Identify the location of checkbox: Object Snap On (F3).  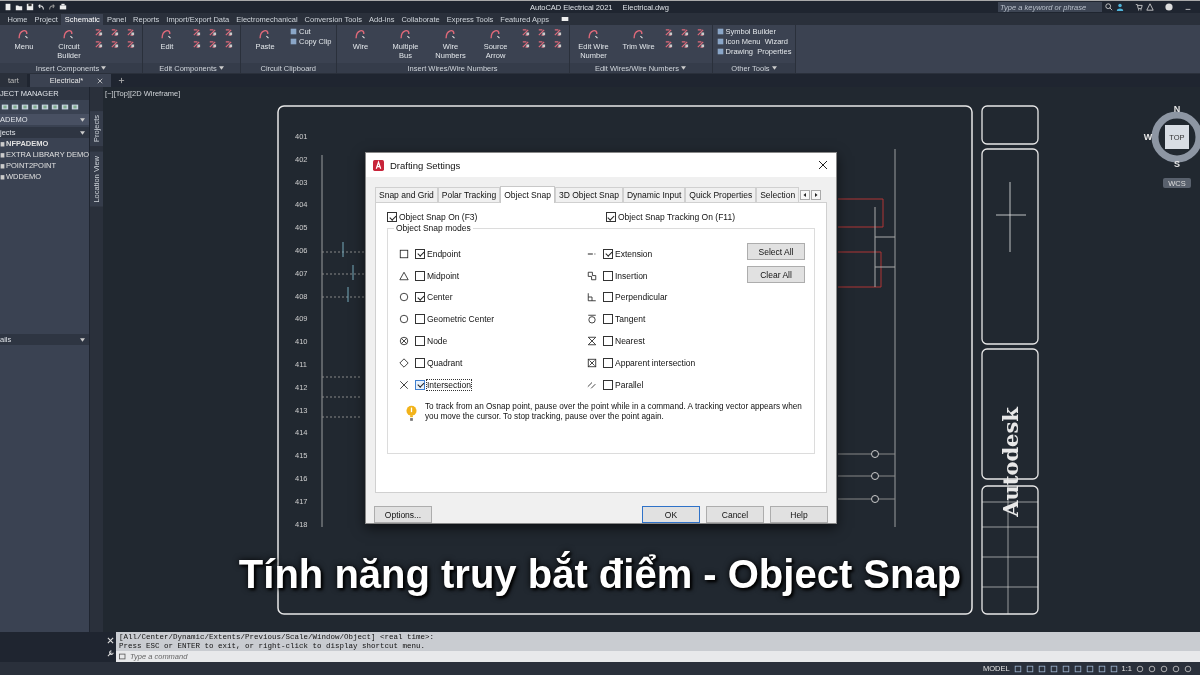
(432, 217).